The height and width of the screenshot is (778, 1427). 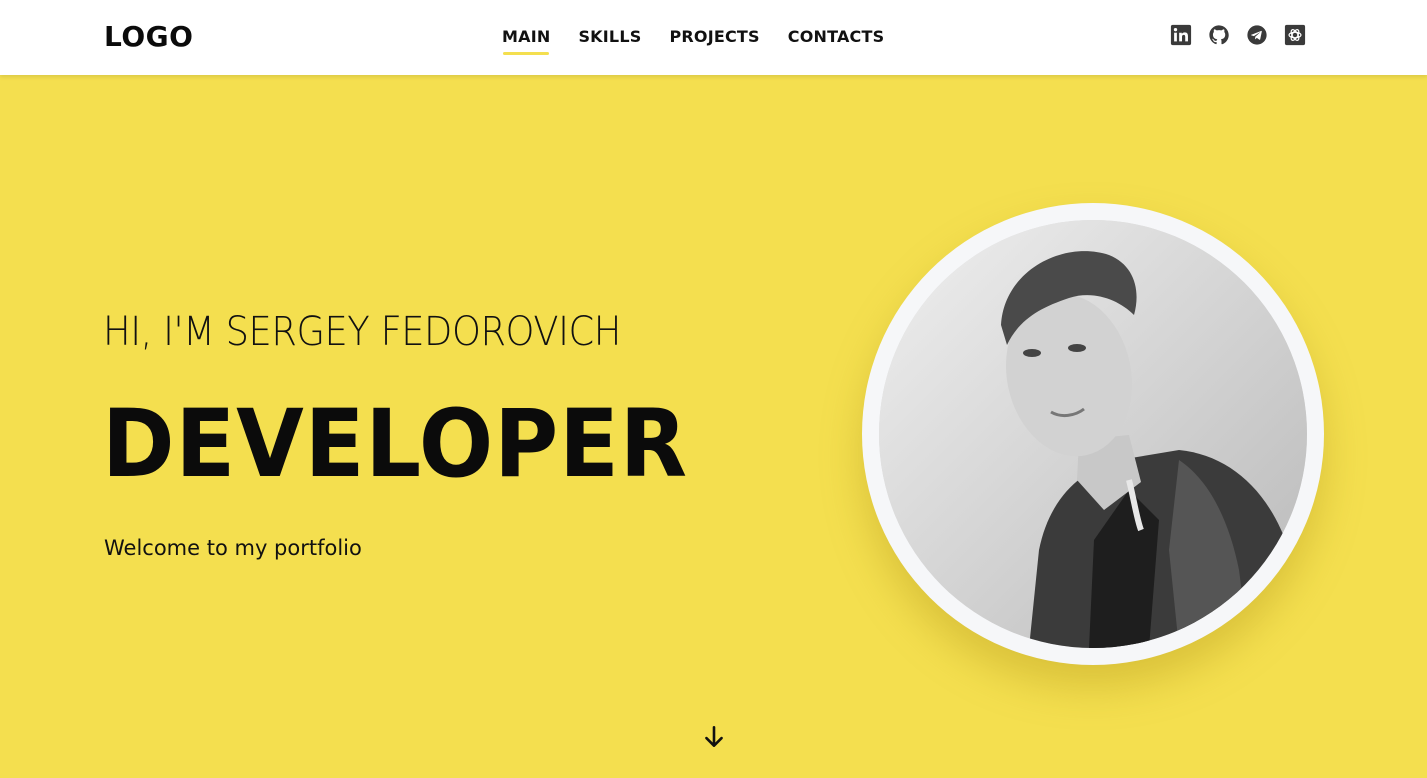 I want to click on hero-title: DEVELOPER, so click(x=395, y=444).